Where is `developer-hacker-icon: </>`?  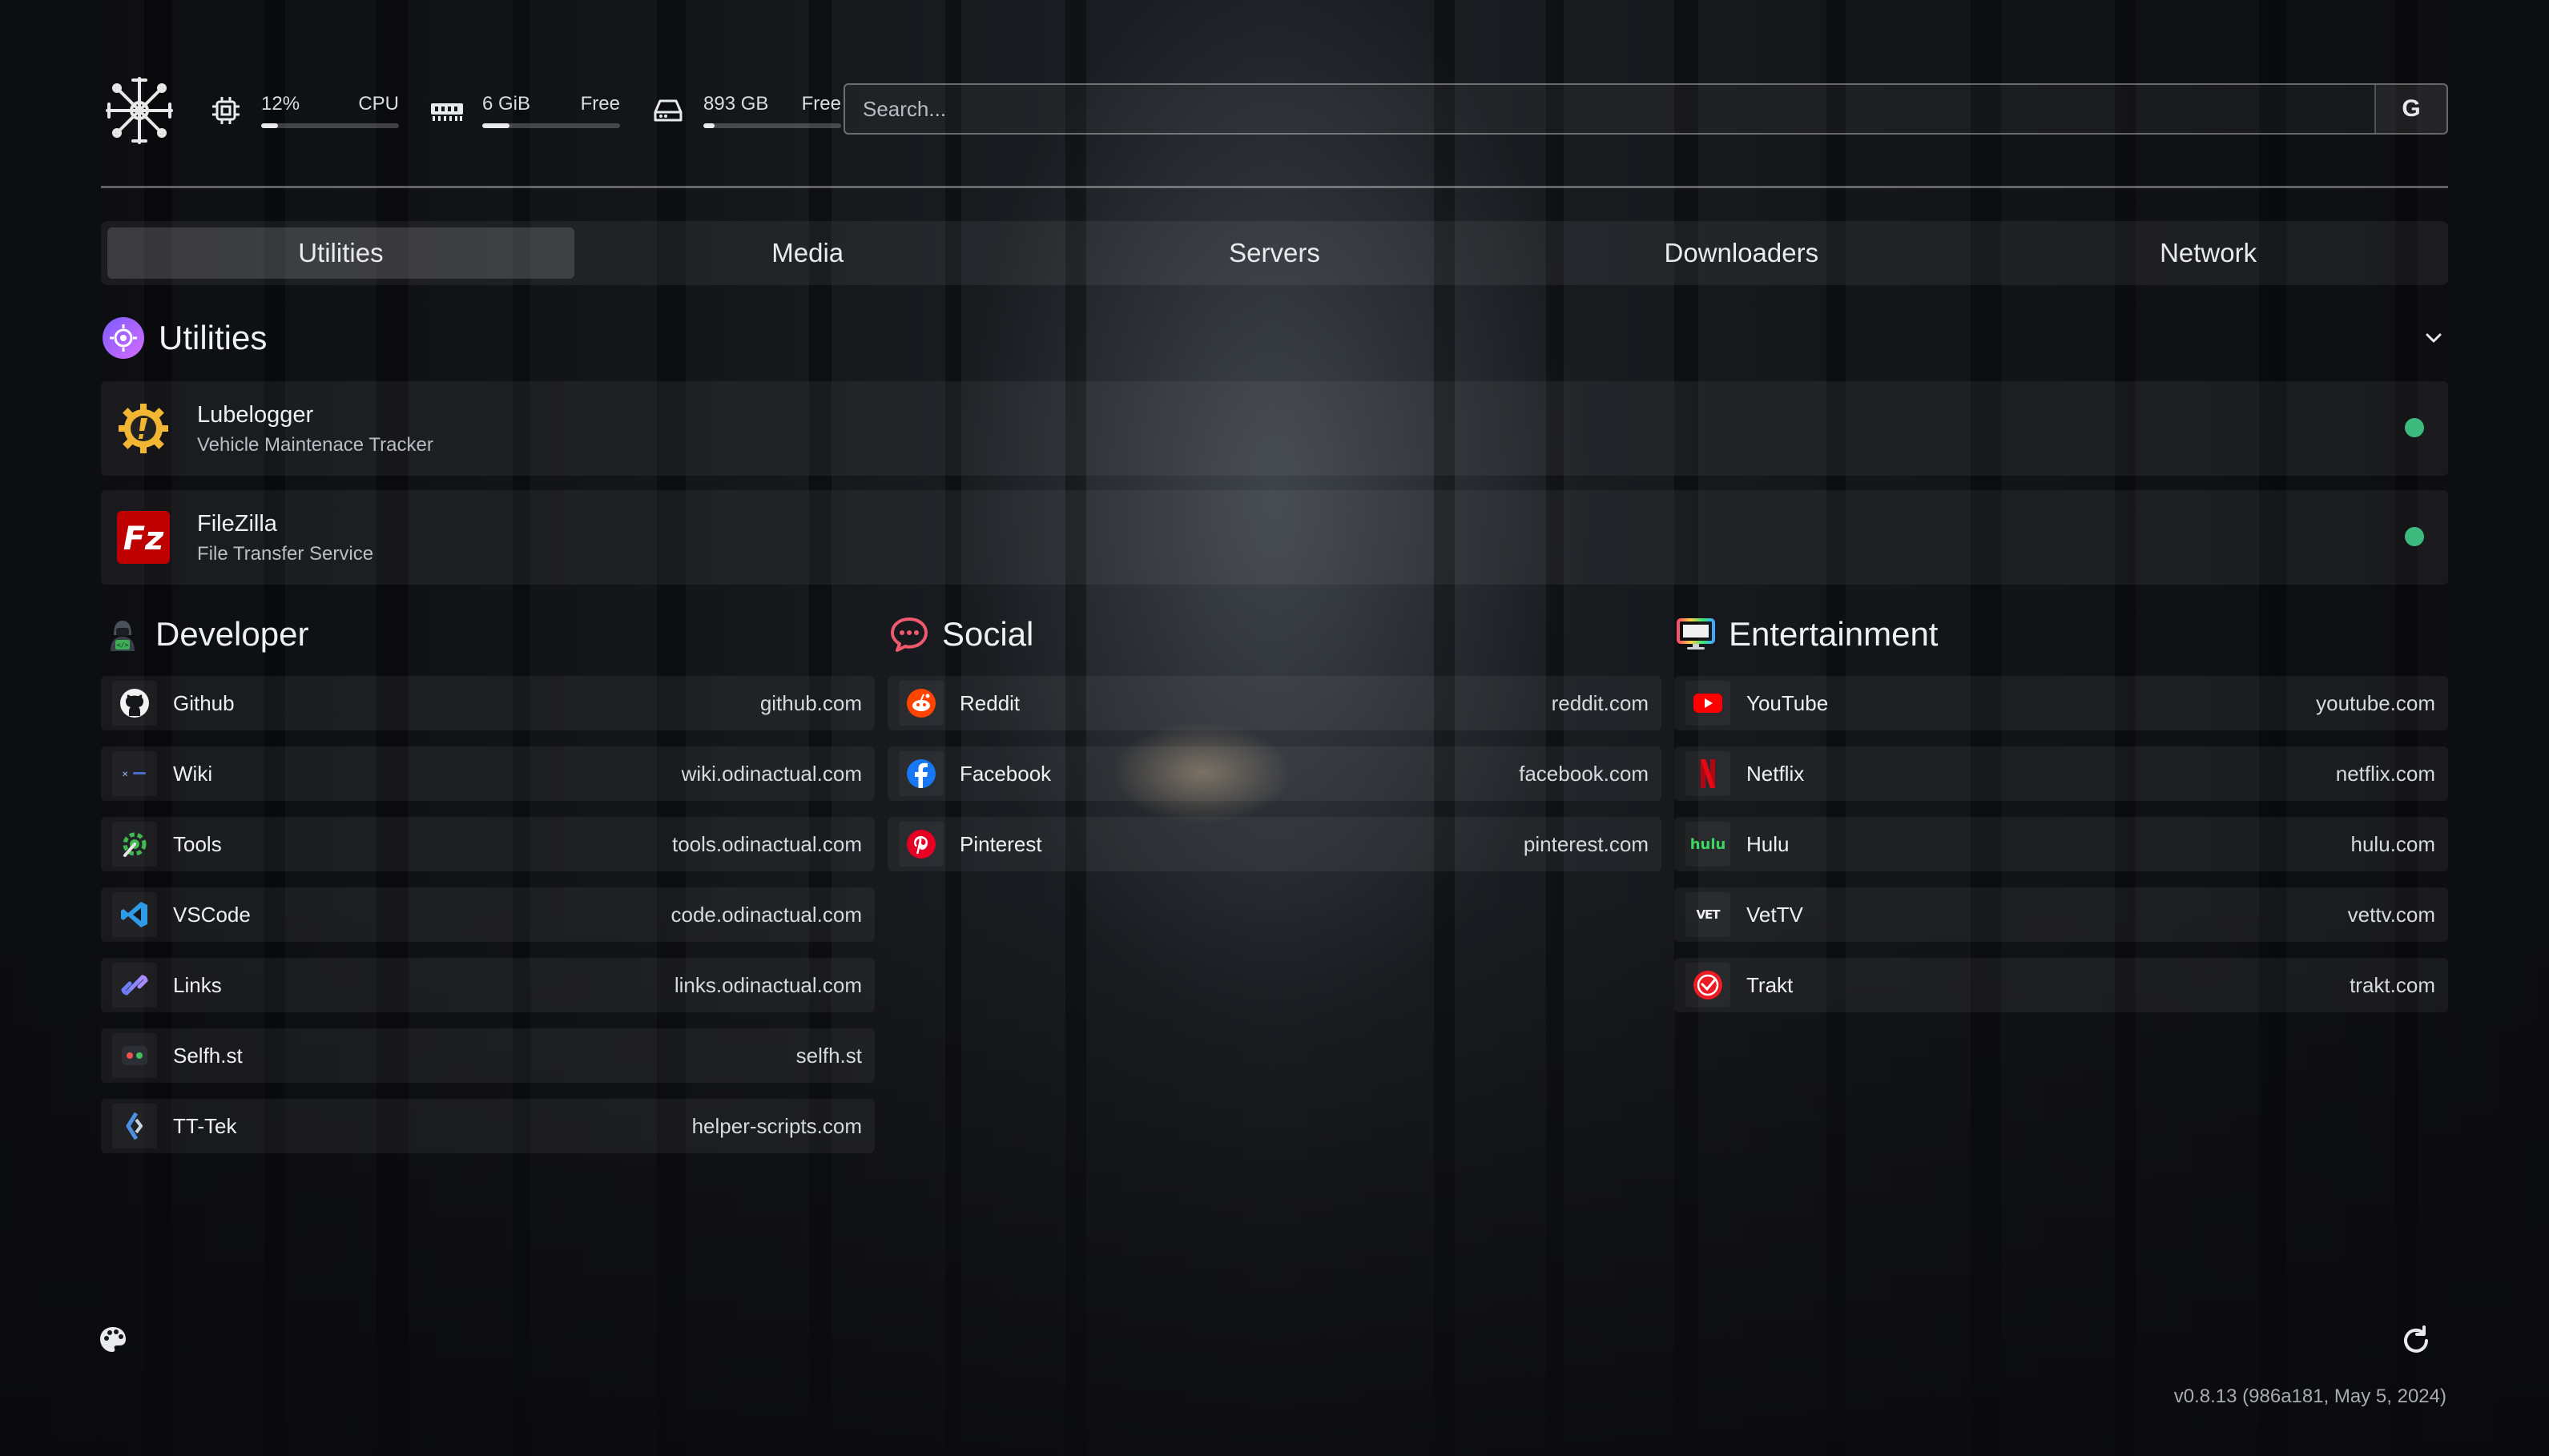 developer-hacker-icon: </> is located at coordinates (122, 634).